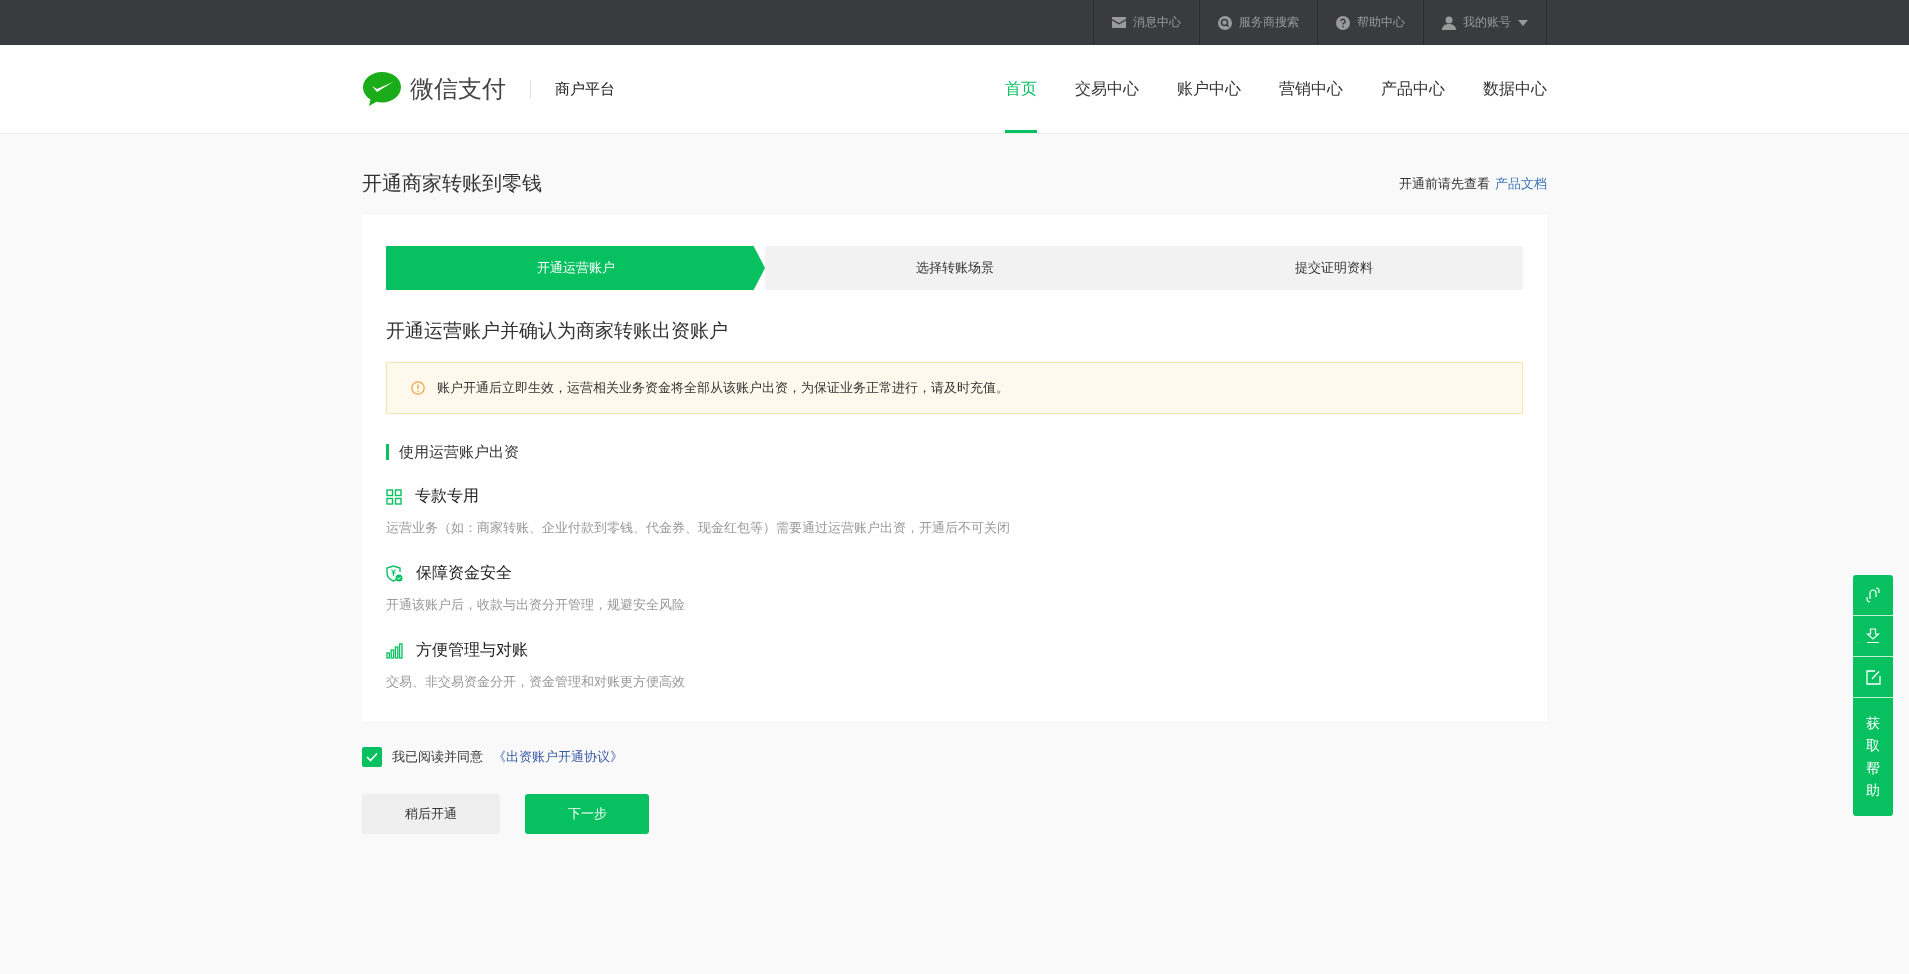 This screenshot has width=1909, height=974. What do you see at coordinates (382, 89) in the screenshot?
I see `logo-icon` at bounding box center [382, 89].